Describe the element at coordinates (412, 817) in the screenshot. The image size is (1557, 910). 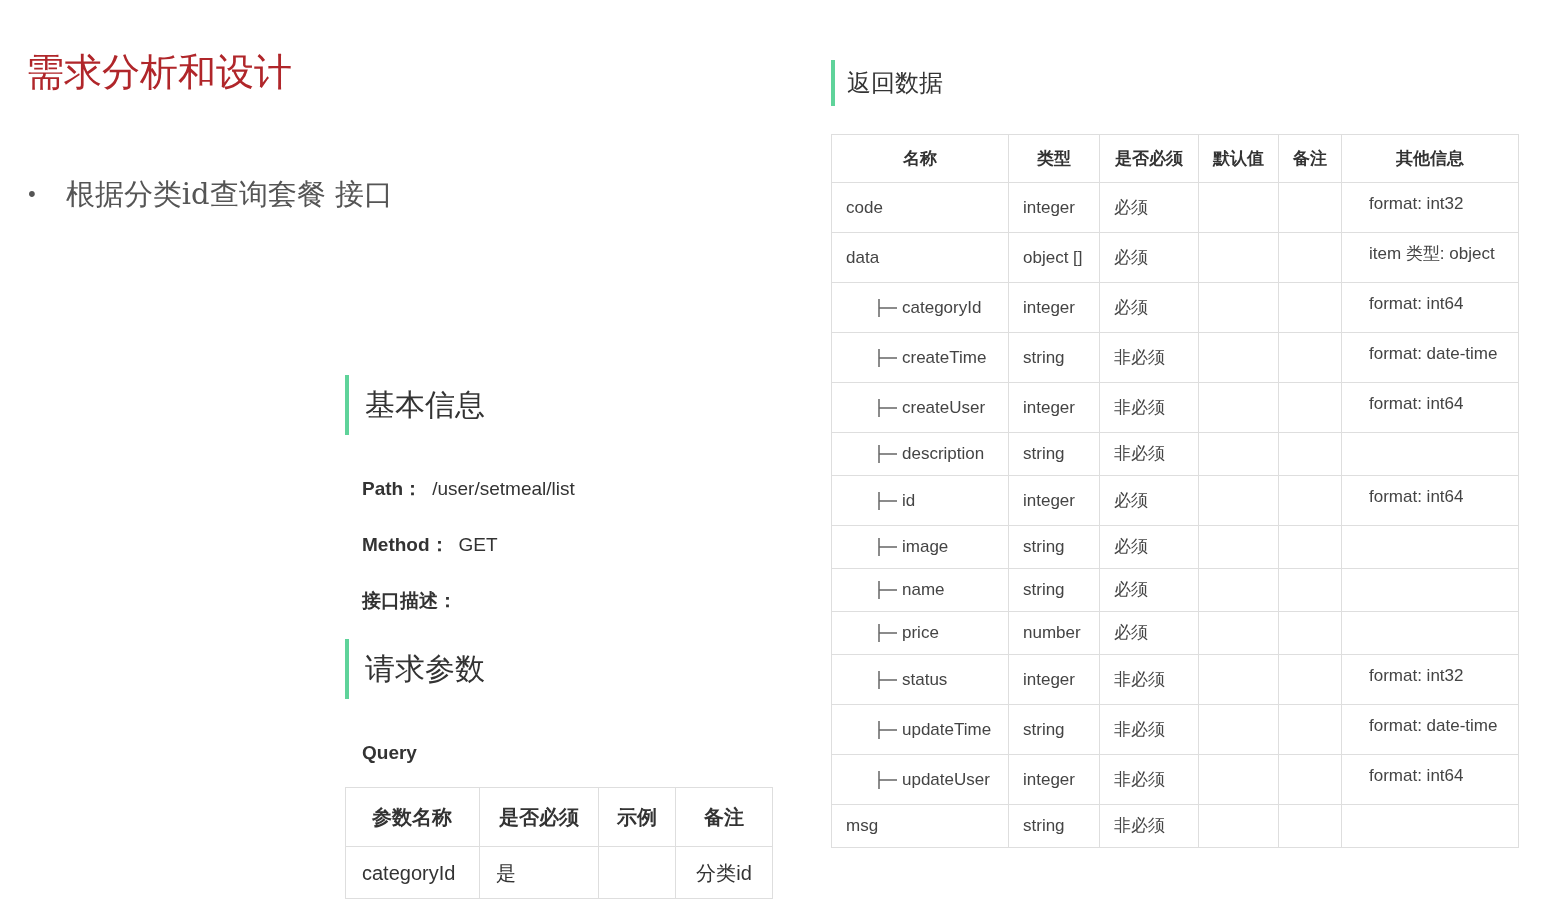
I see `column-header: 参数名称` at that location.